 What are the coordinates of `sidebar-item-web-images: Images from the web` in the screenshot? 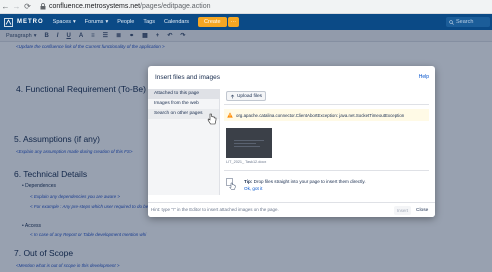 It's located at (183, 104).